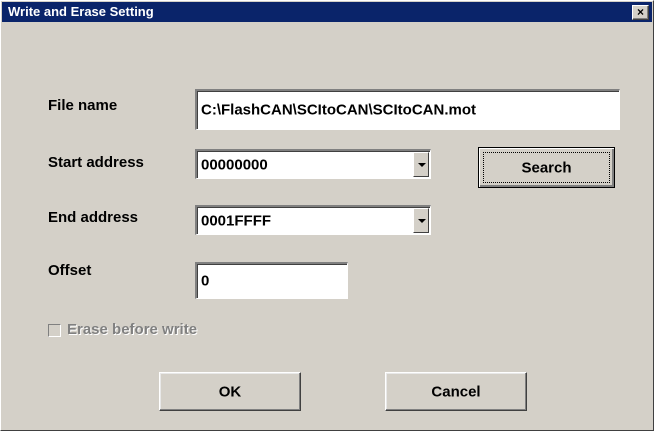 The image size is (654, 431). Describe the element at coordinates (132, 329) in the screenshot. I see `erase-checkbox-label: Erase before write` at that location.